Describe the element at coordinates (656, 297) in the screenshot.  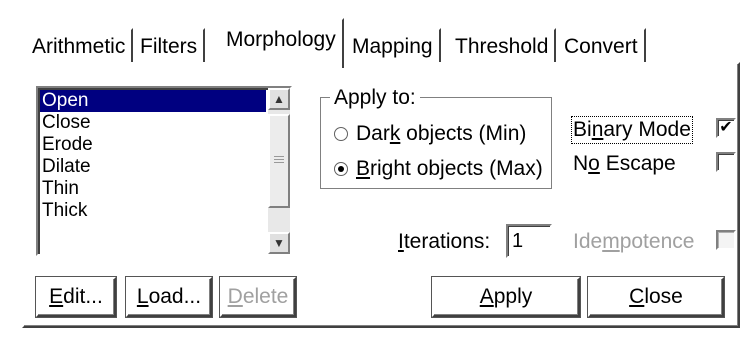
I see `close-button: Close` at that location.